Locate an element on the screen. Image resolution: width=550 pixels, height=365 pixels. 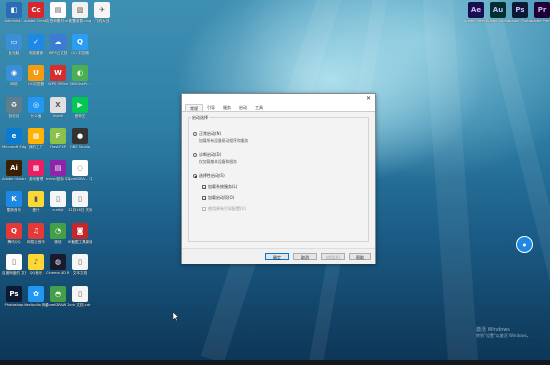
desktop-shortcut: Q 腾讯QQ is located at coordinates (14, 237).